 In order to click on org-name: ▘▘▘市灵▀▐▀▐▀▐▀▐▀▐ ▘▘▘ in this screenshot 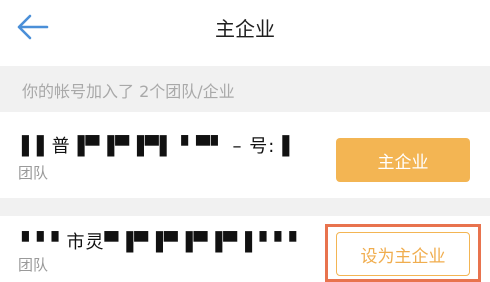, I will do `click(163, 242)`.